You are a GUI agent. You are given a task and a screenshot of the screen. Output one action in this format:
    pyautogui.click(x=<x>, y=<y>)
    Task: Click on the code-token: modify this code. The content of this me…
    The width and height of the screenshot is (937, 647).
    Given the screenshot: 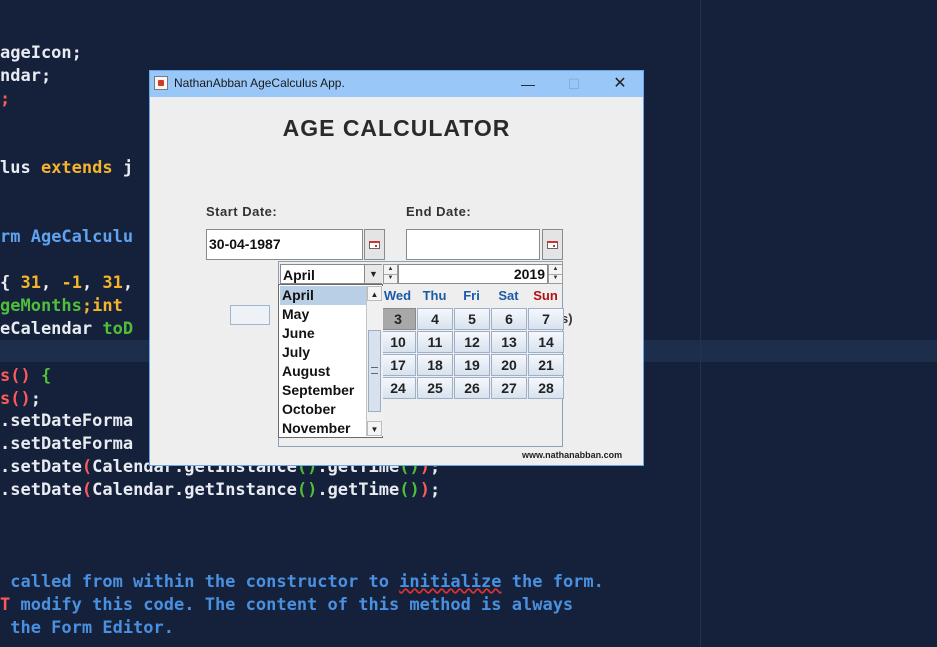 What is the action you would take?
    pyautogui.click(x=292, y=605)
    